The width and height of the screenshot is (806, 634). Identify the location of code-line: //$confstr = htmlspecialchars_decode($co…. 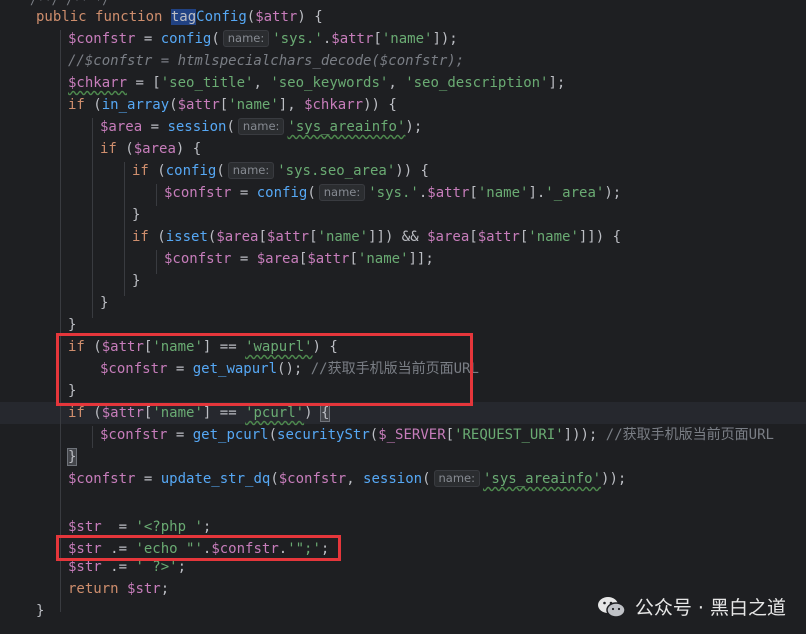
(403, 61).